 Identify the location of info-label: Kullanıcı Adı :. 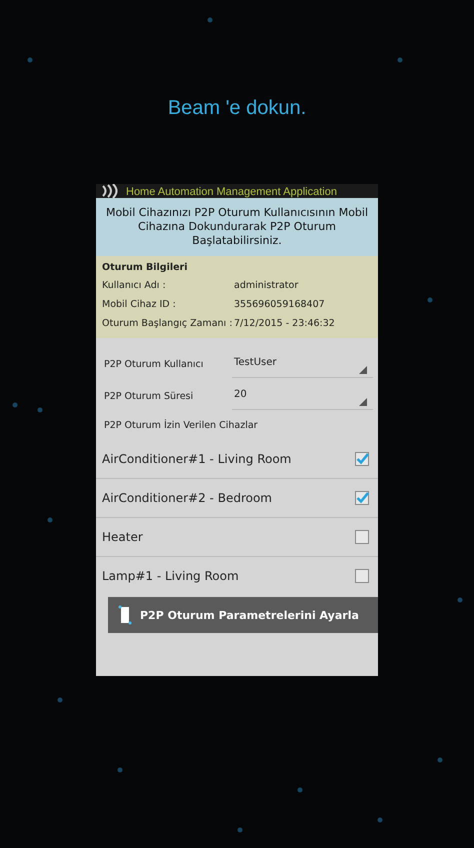
(134, 285).